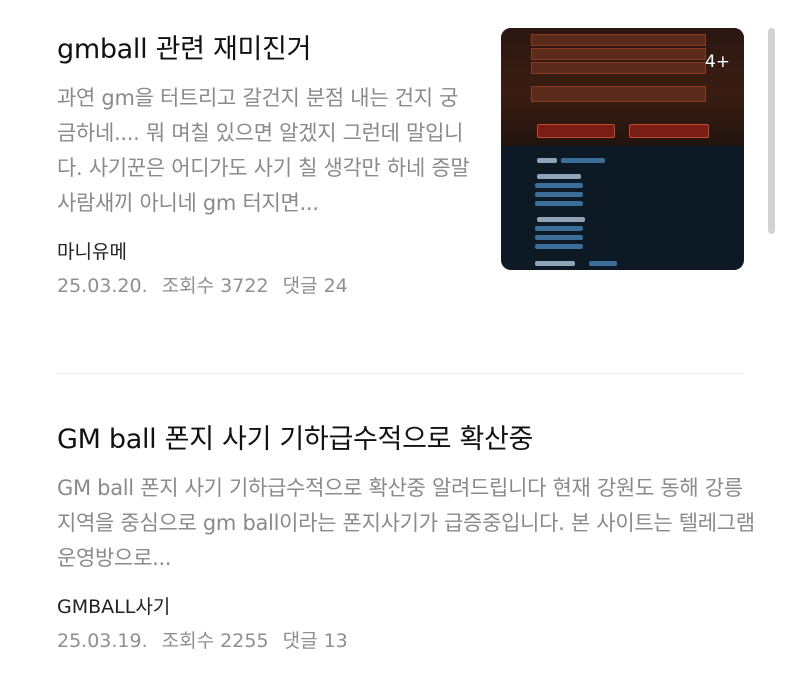 This screenshot has width=800, height=685. I want to click on scrollbar, so click(771, 131).